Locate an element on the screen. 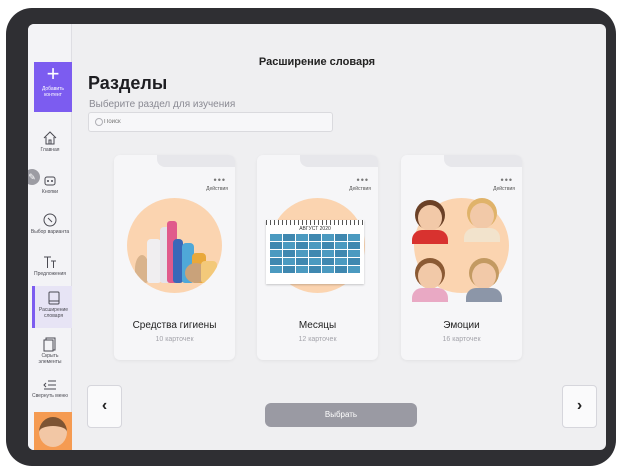 Image resolution: width=619 pixels, height=469 pixels. buttons-icon is located at coordinates (50, 181).